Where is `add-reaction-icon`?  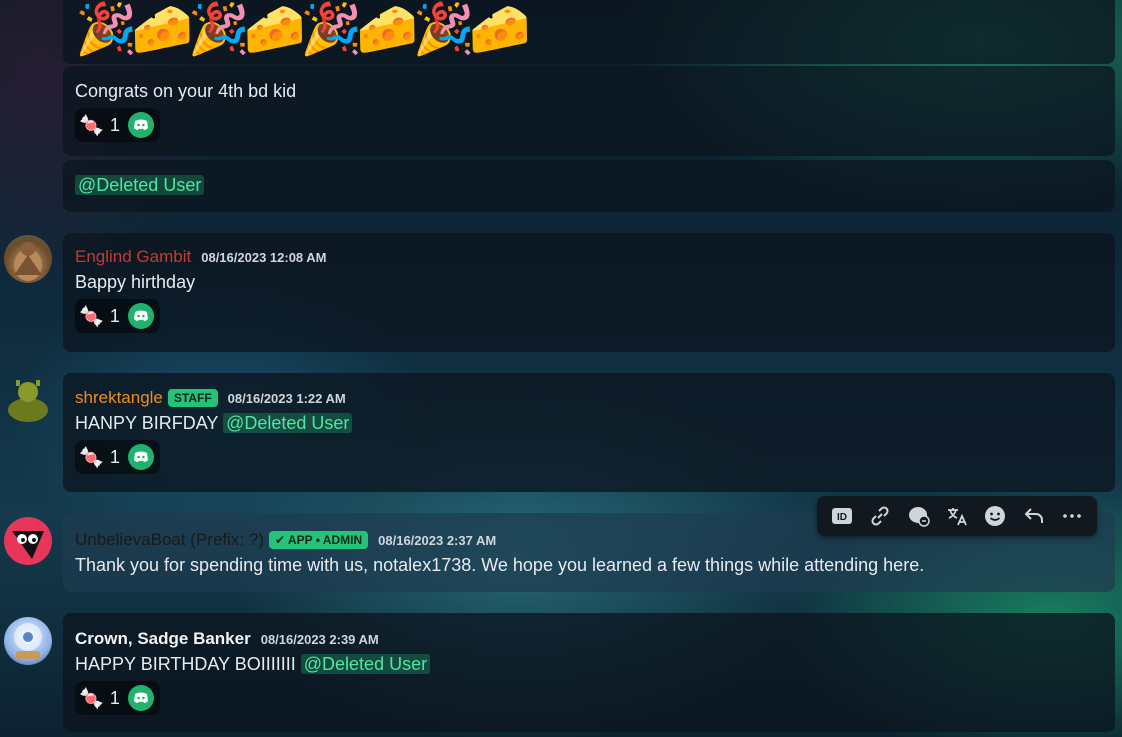 add-reaction-icon is located at coordinates (995, 516).